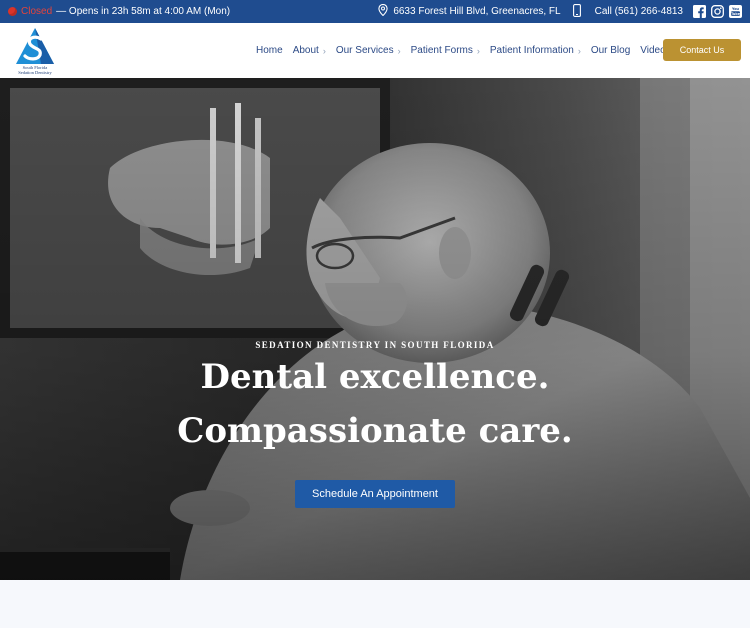  Describe the element at coordinates (477, 11) in the screenshot. I see `address-text: 6633 Forest Hill Blvd, Greenacres, FL` at that location.